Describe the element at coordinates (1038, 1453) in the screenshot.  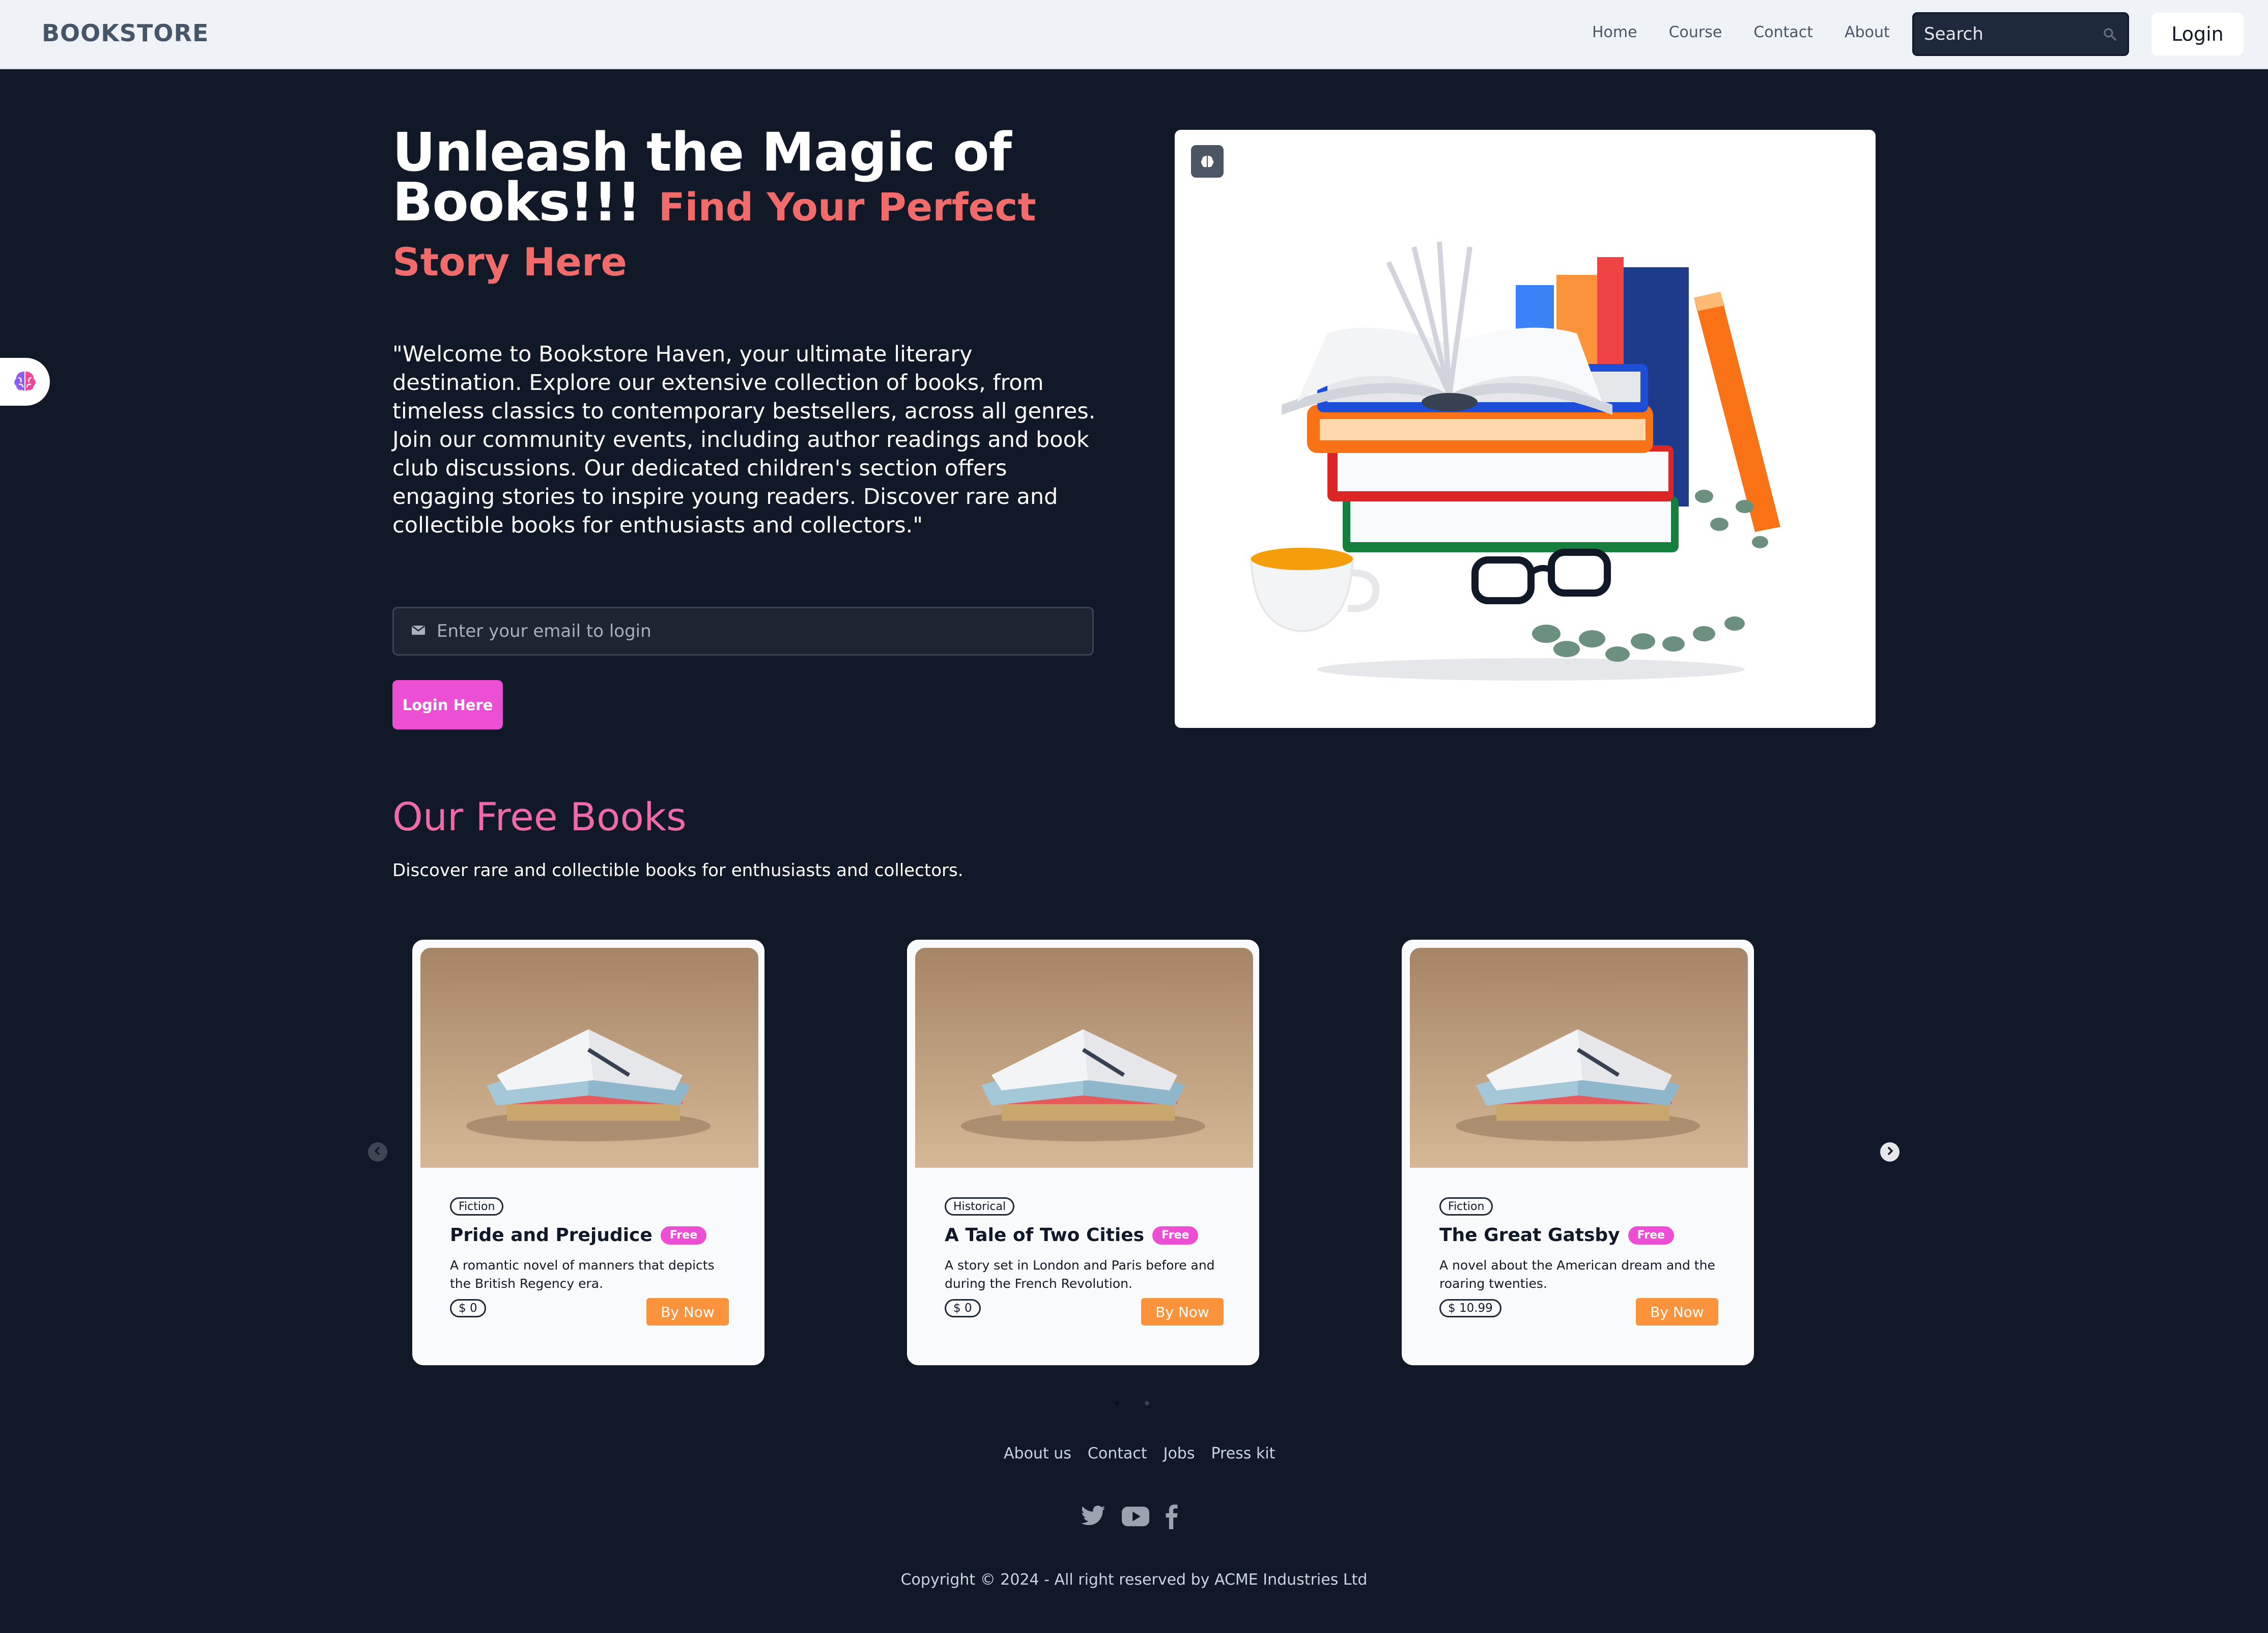
I see `footer-link-about: About us` at that location.